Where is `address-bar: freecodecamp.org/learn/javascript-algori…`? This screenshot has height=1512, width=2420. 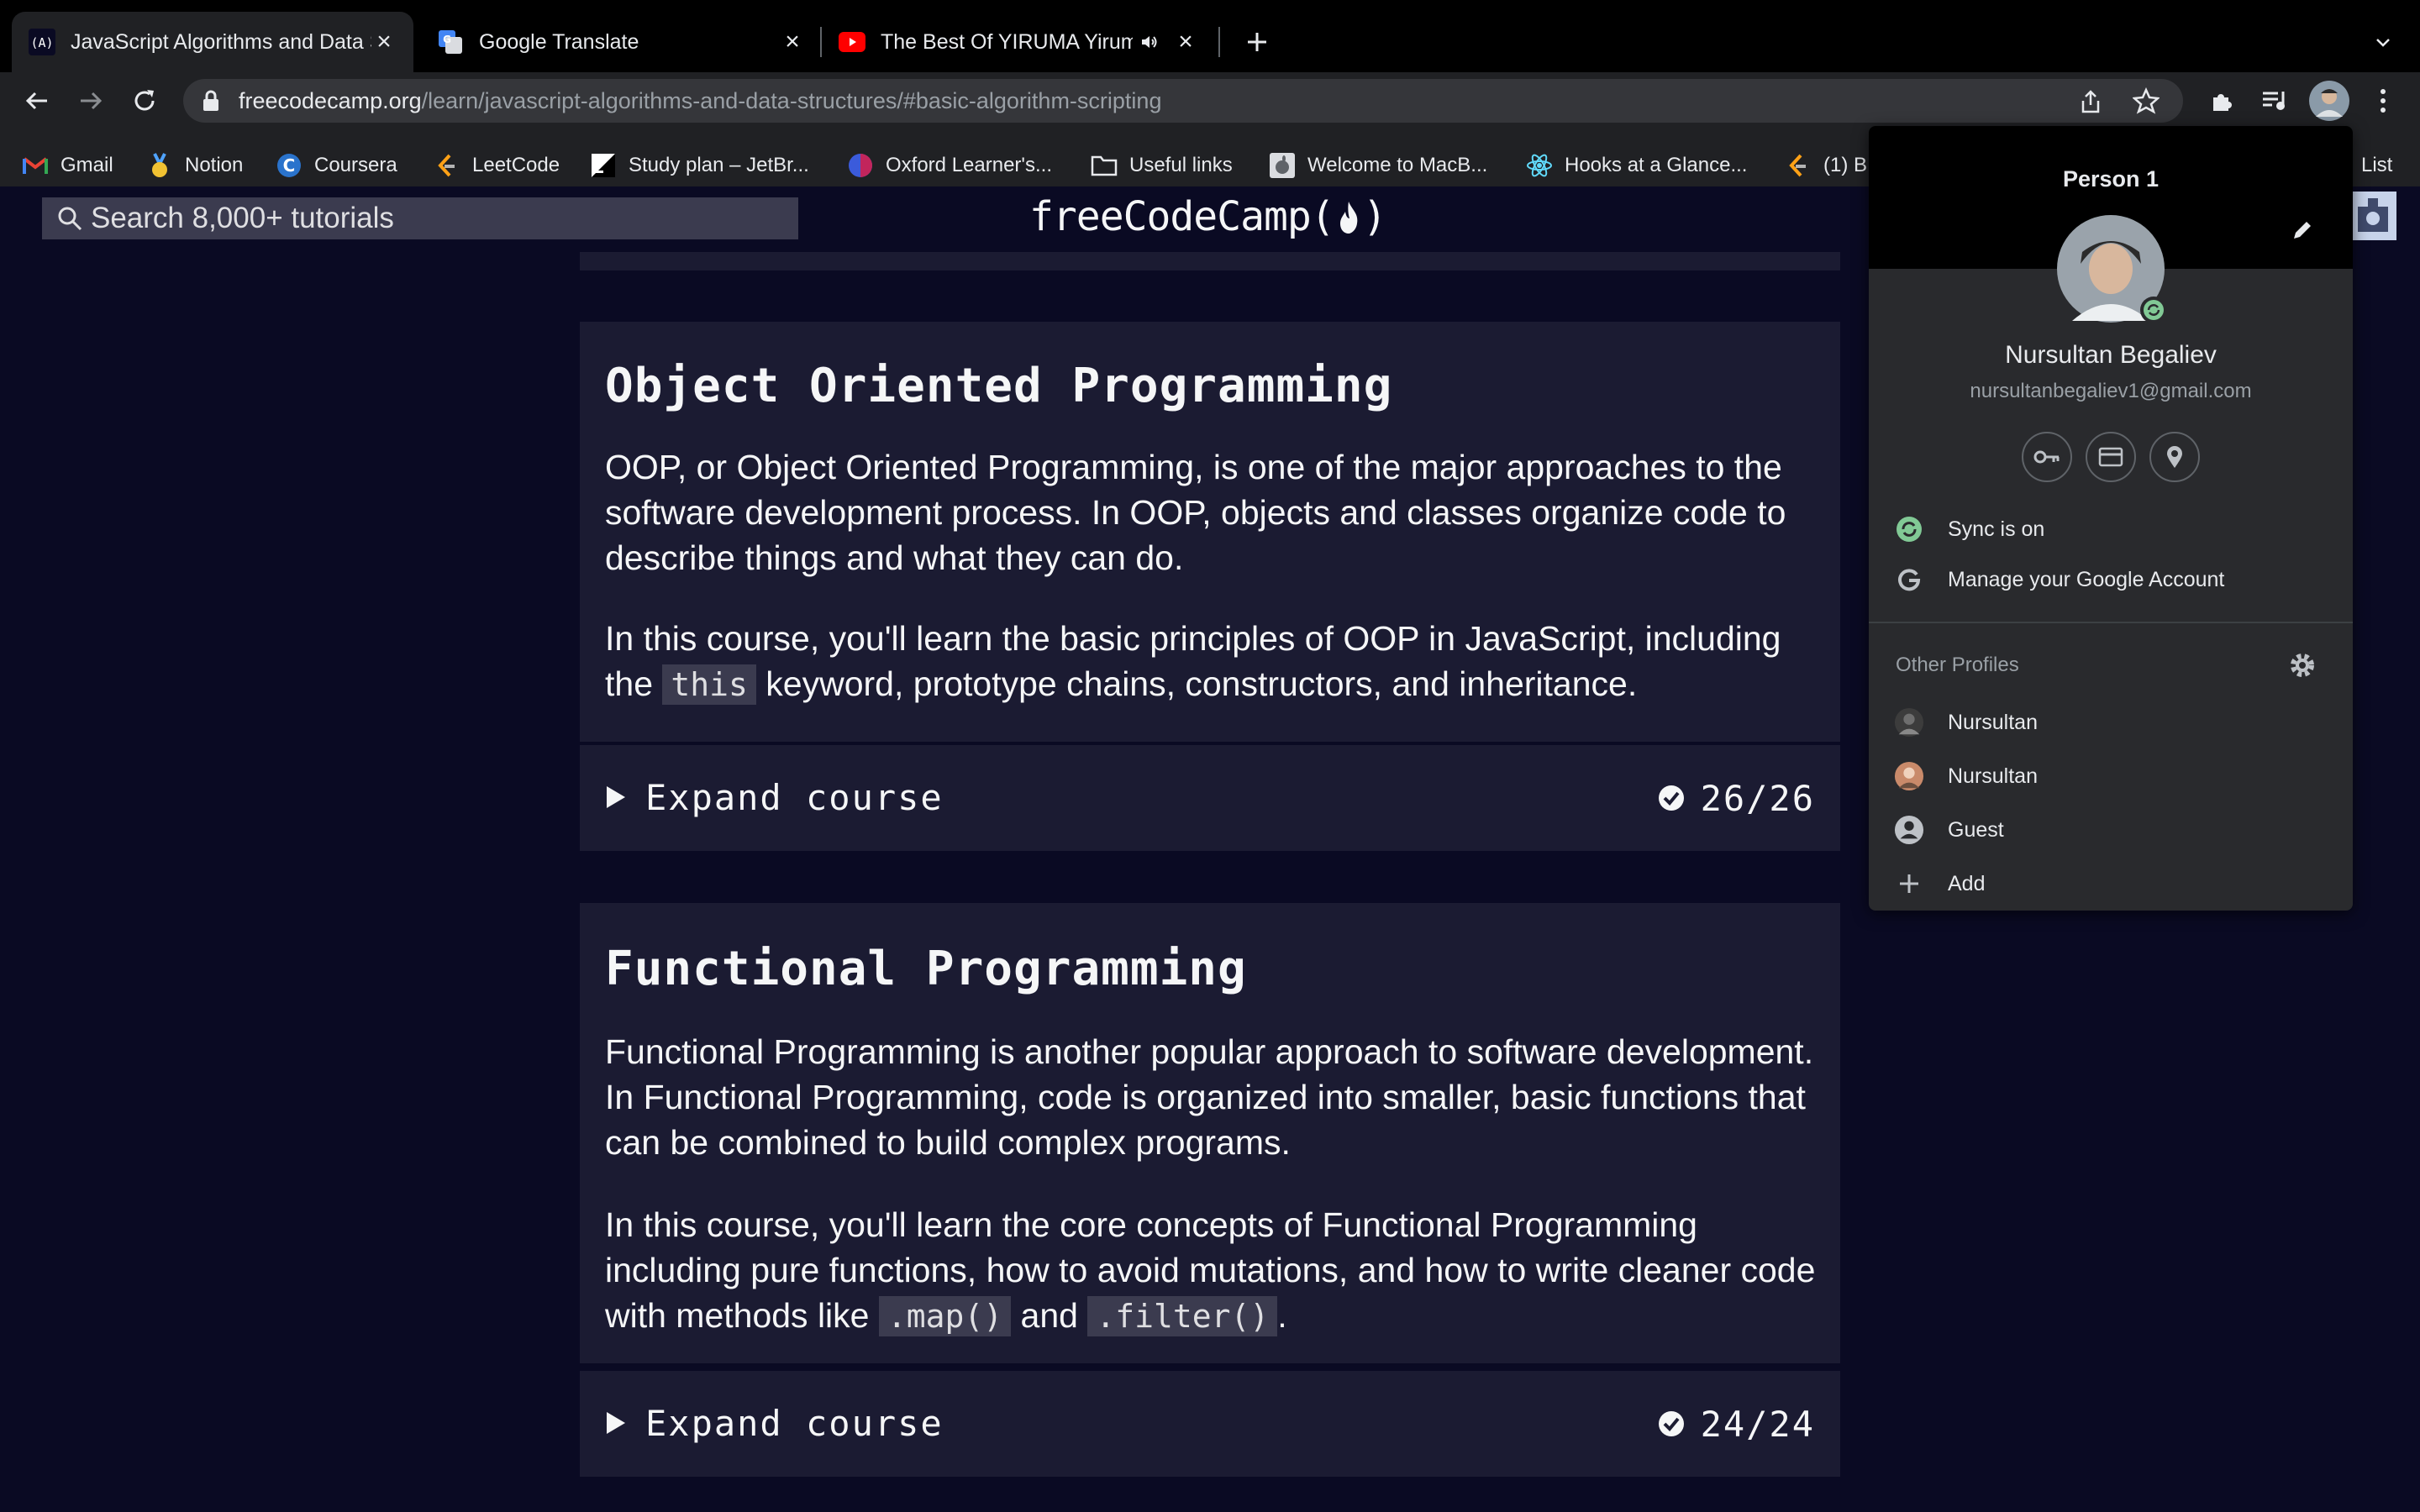 address-bar: freecodecamp.org/learn/javascript-algori… is located at coordinates (1183, 101).